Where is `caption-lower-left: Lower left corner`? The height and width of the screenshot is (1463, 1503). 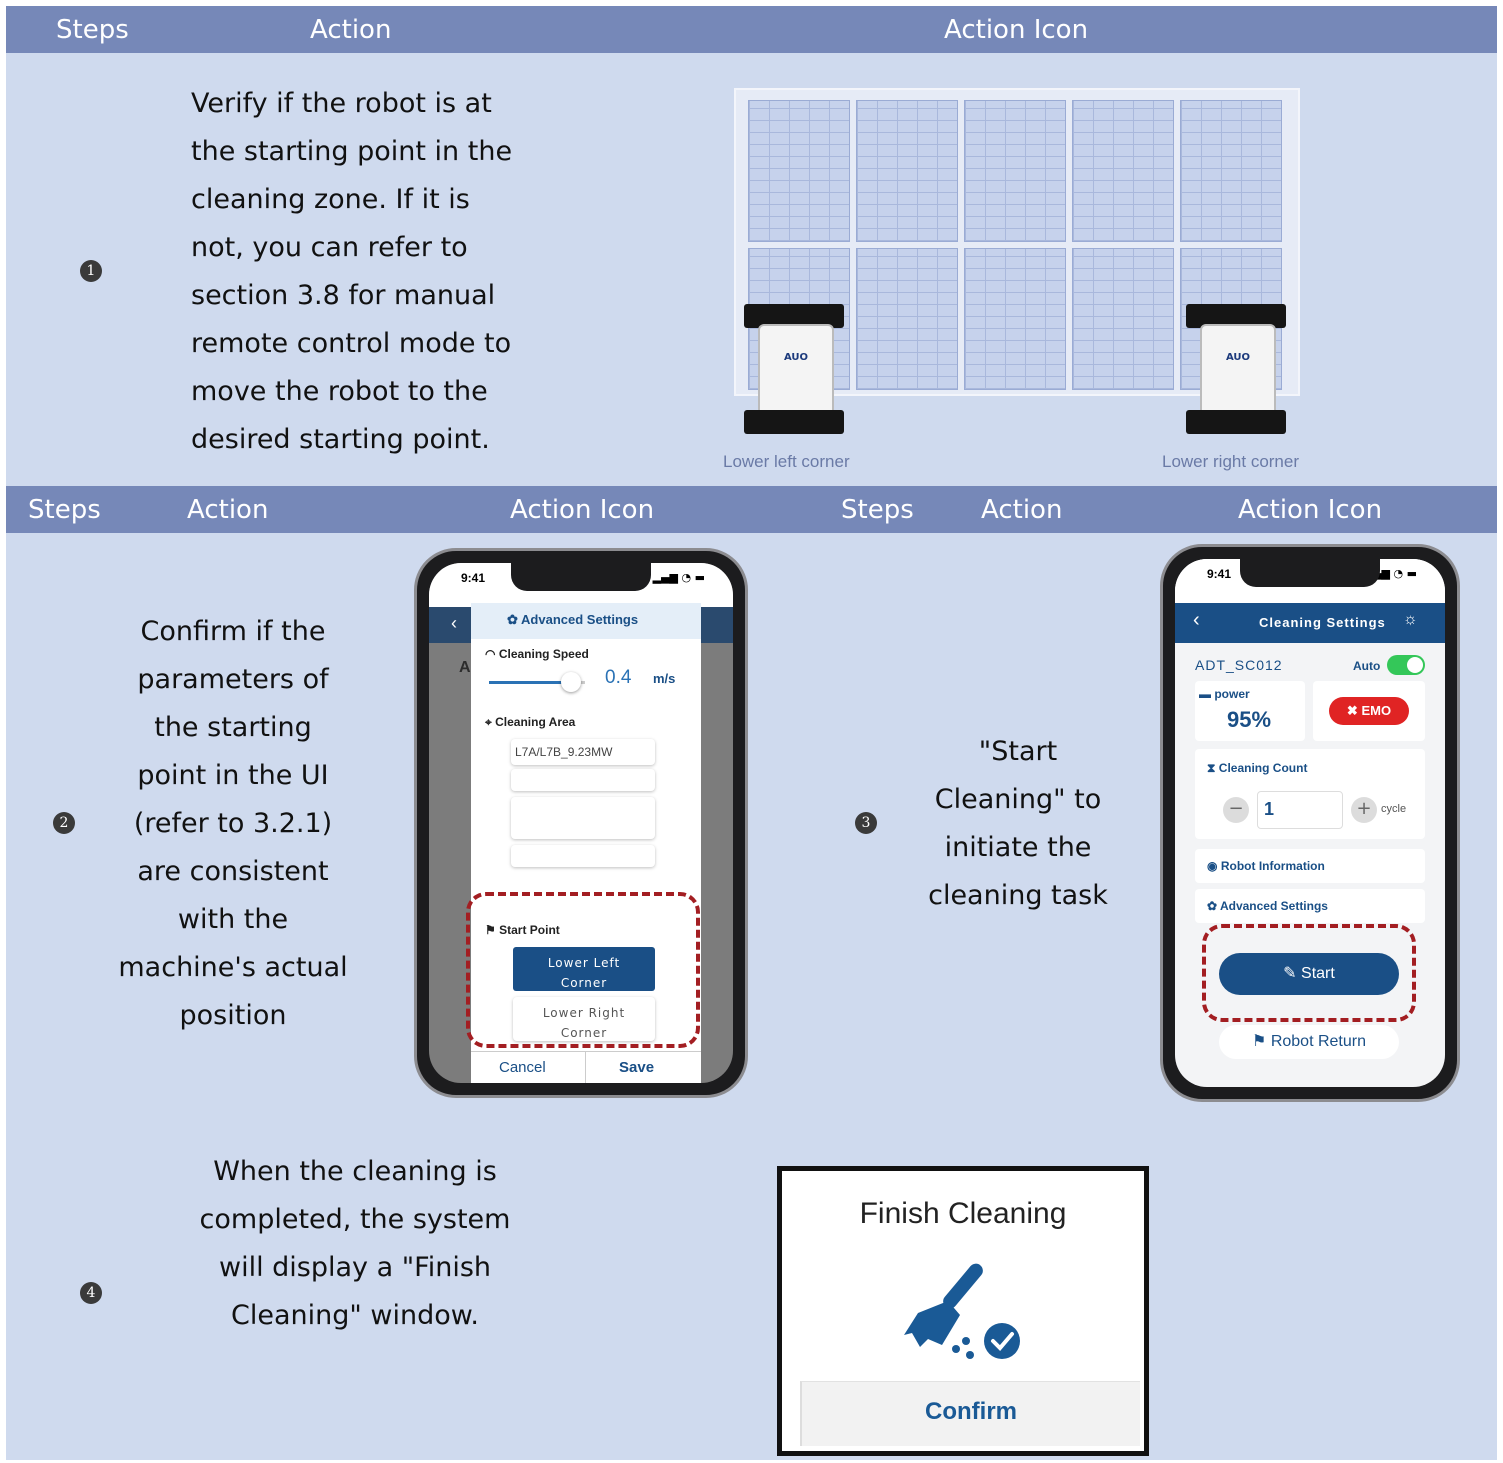 caption-lower-left: Lower left corner is located at coordinates (786, 461).